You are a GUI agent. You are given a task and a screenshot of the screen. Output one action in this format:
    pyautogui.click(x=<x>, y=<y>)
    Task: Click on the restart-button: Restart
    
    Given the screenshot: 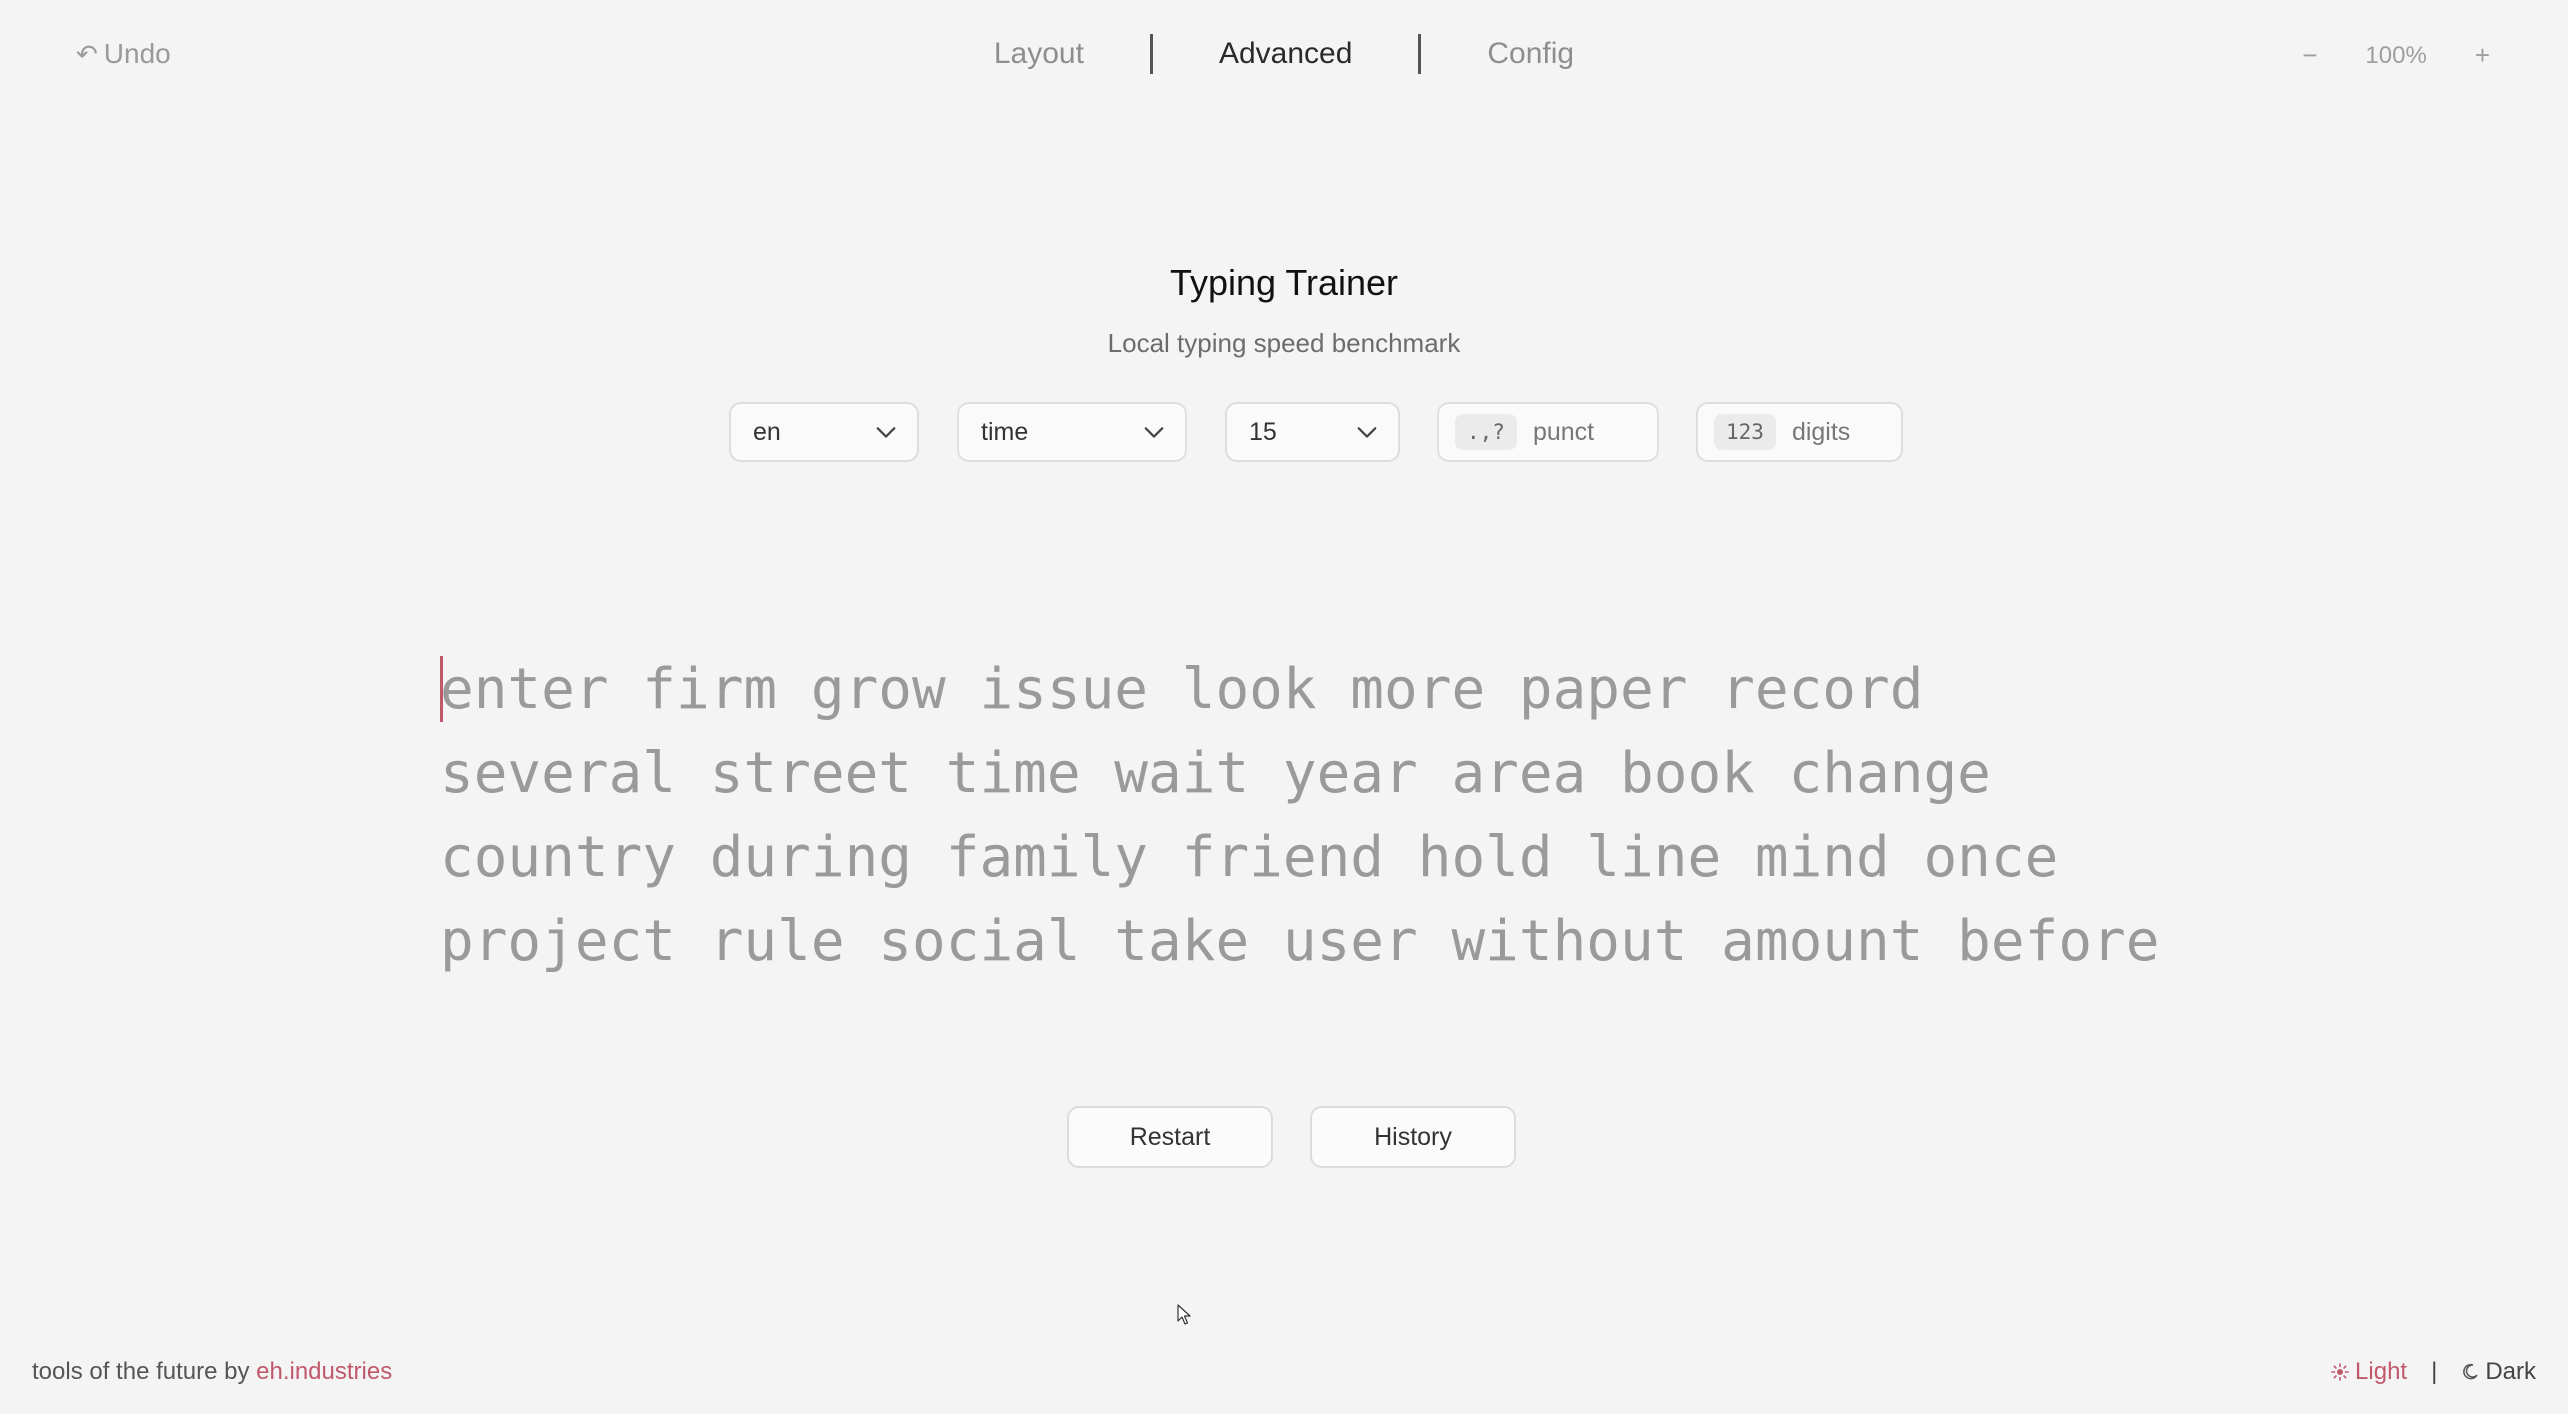 What is the action you would take?
    pyautogui.click(x=1170, y=1137)
    